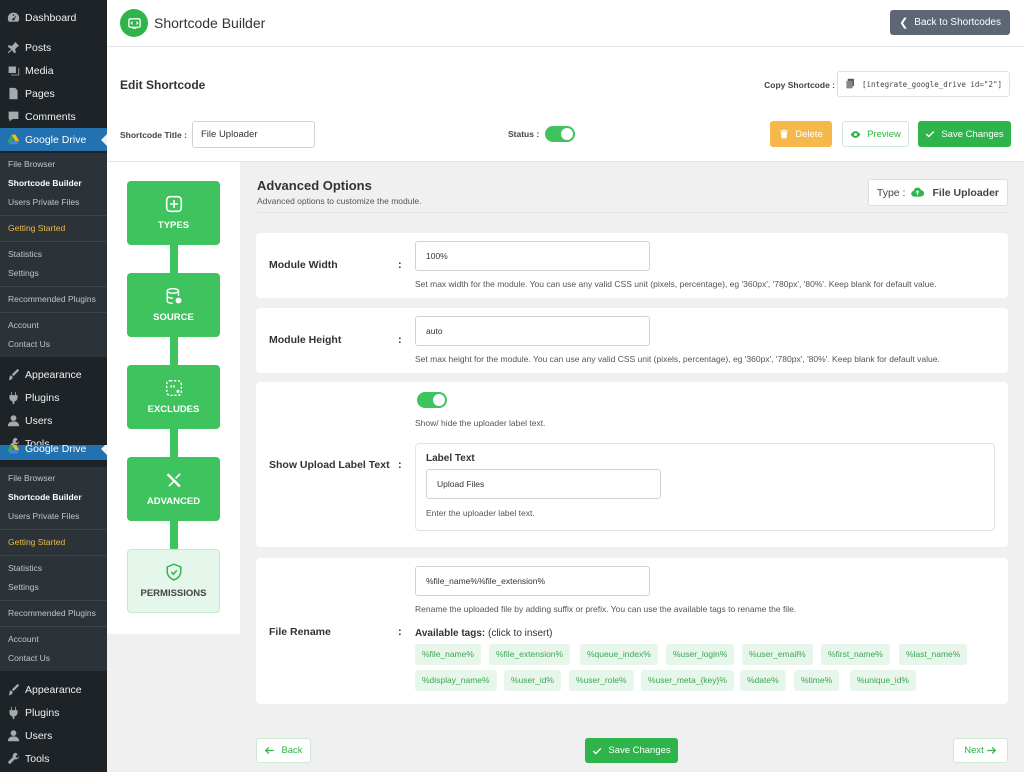  What do you see at coordinates (13, 736) in the screenshot?
I see `user-icon` at bounding box center [13, 736].